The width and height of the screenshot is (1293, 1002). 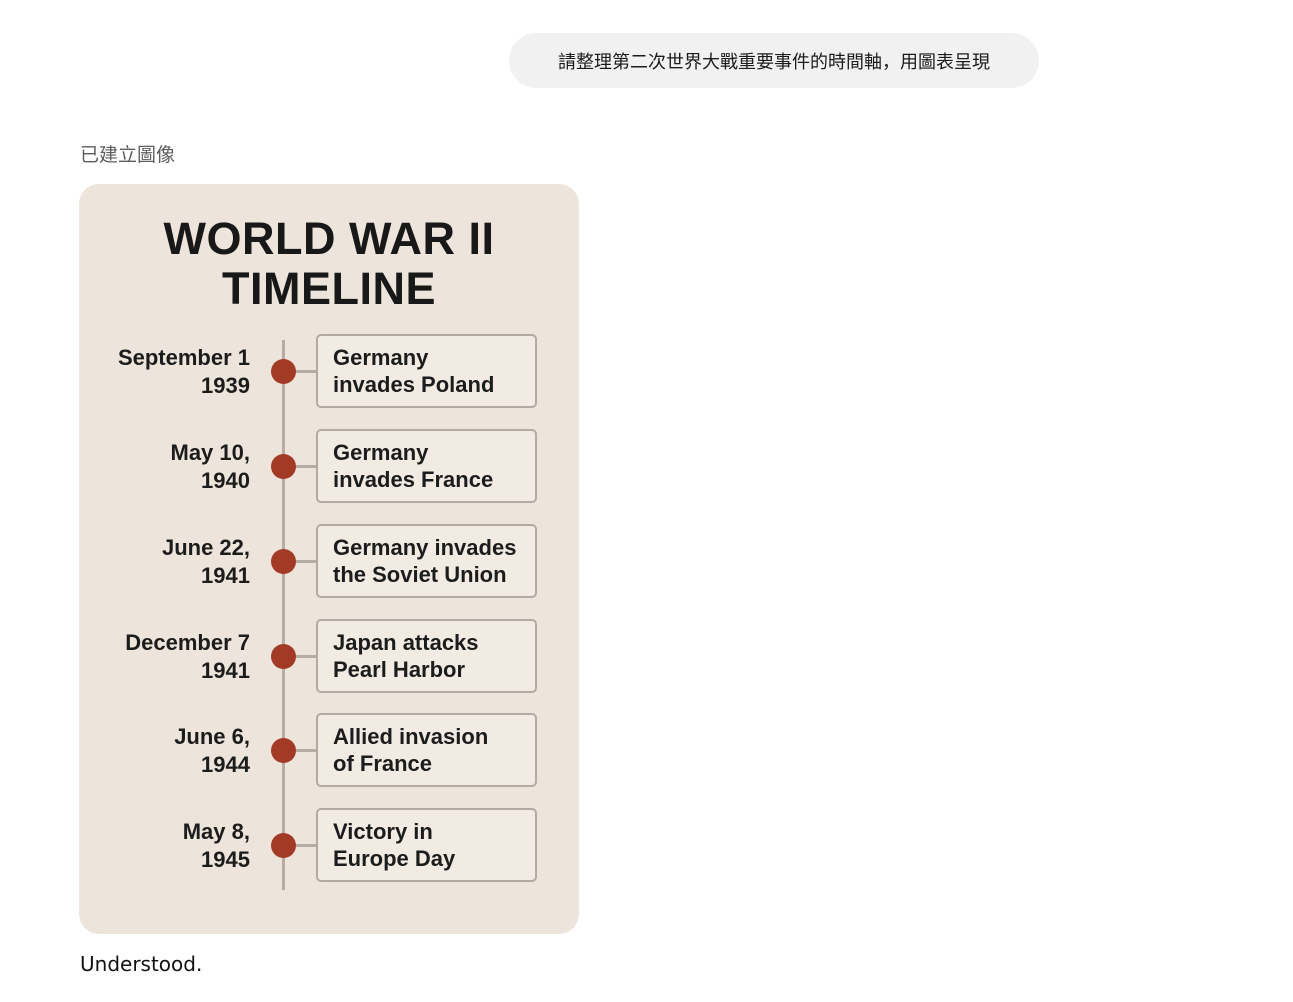 I want to click on event-text-line: Pearl Harbor, so click(x=399, y=669).